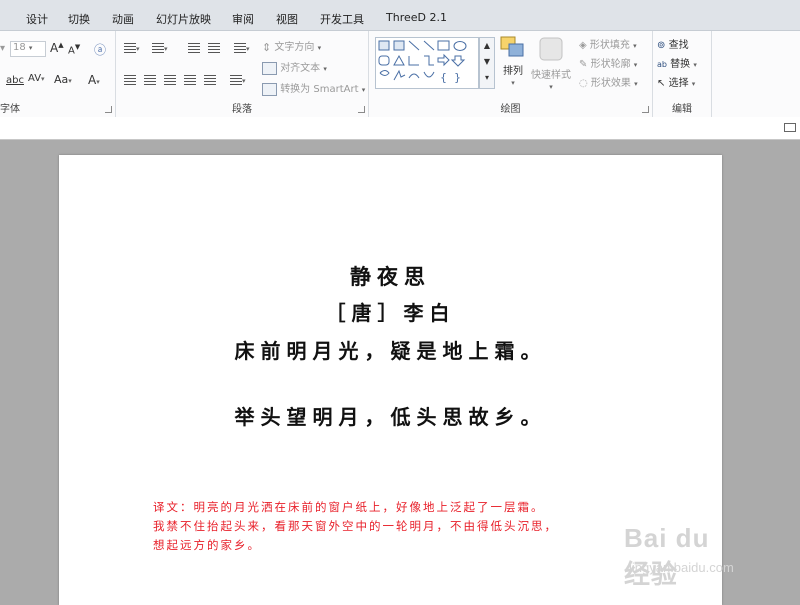 Image resolution: width=800 pixels, height=605 pixels. What do you see at coordinates (583, 83) in the screenshot?
I see `effects-icon: ◌` at bounding box center [583, 83].